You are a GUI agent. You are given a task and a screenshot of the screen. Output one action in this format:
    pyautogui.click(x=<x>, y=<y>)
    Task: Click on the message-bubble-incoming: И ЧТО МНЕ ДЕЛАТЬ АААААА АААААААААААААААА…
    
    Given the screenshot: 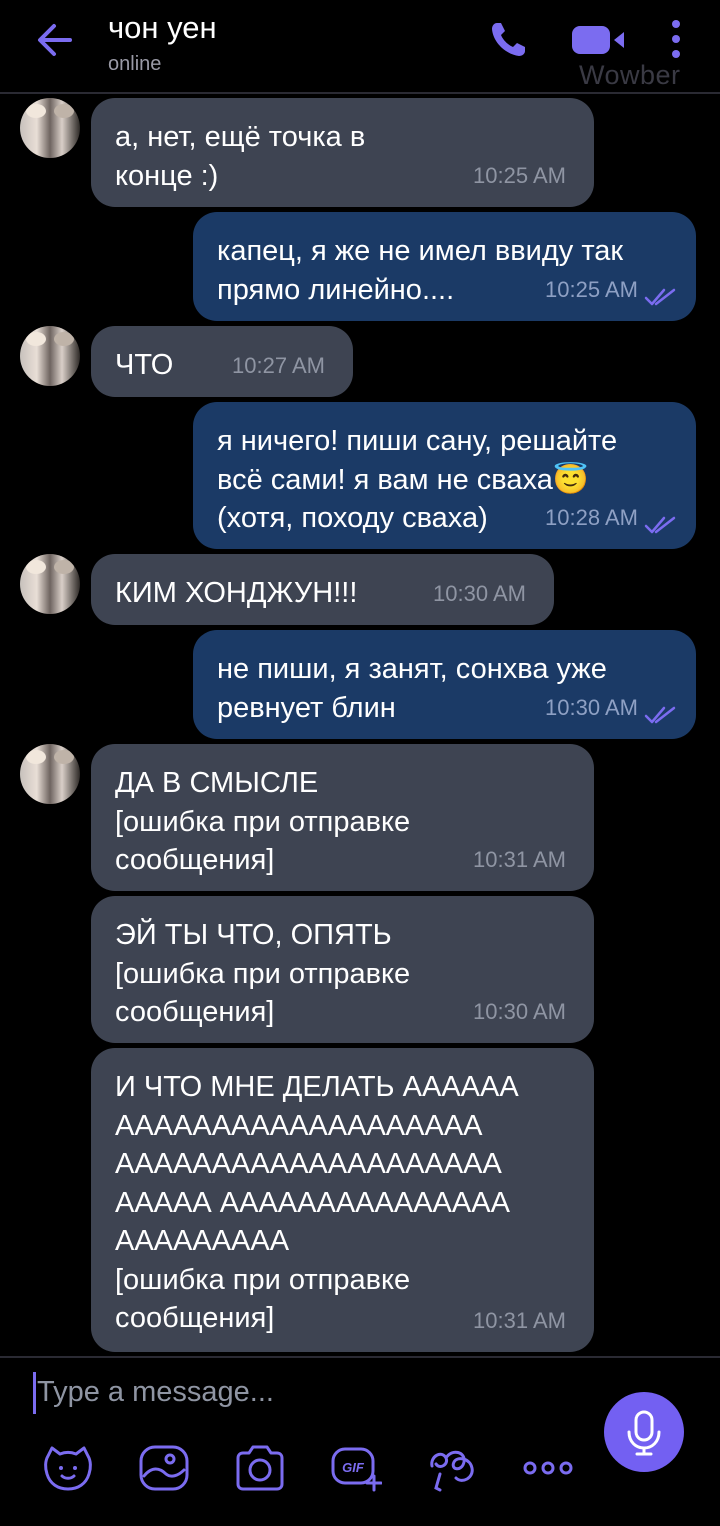 What is the action you would take?
    pyautogui.click(x=342, y=1200)
    